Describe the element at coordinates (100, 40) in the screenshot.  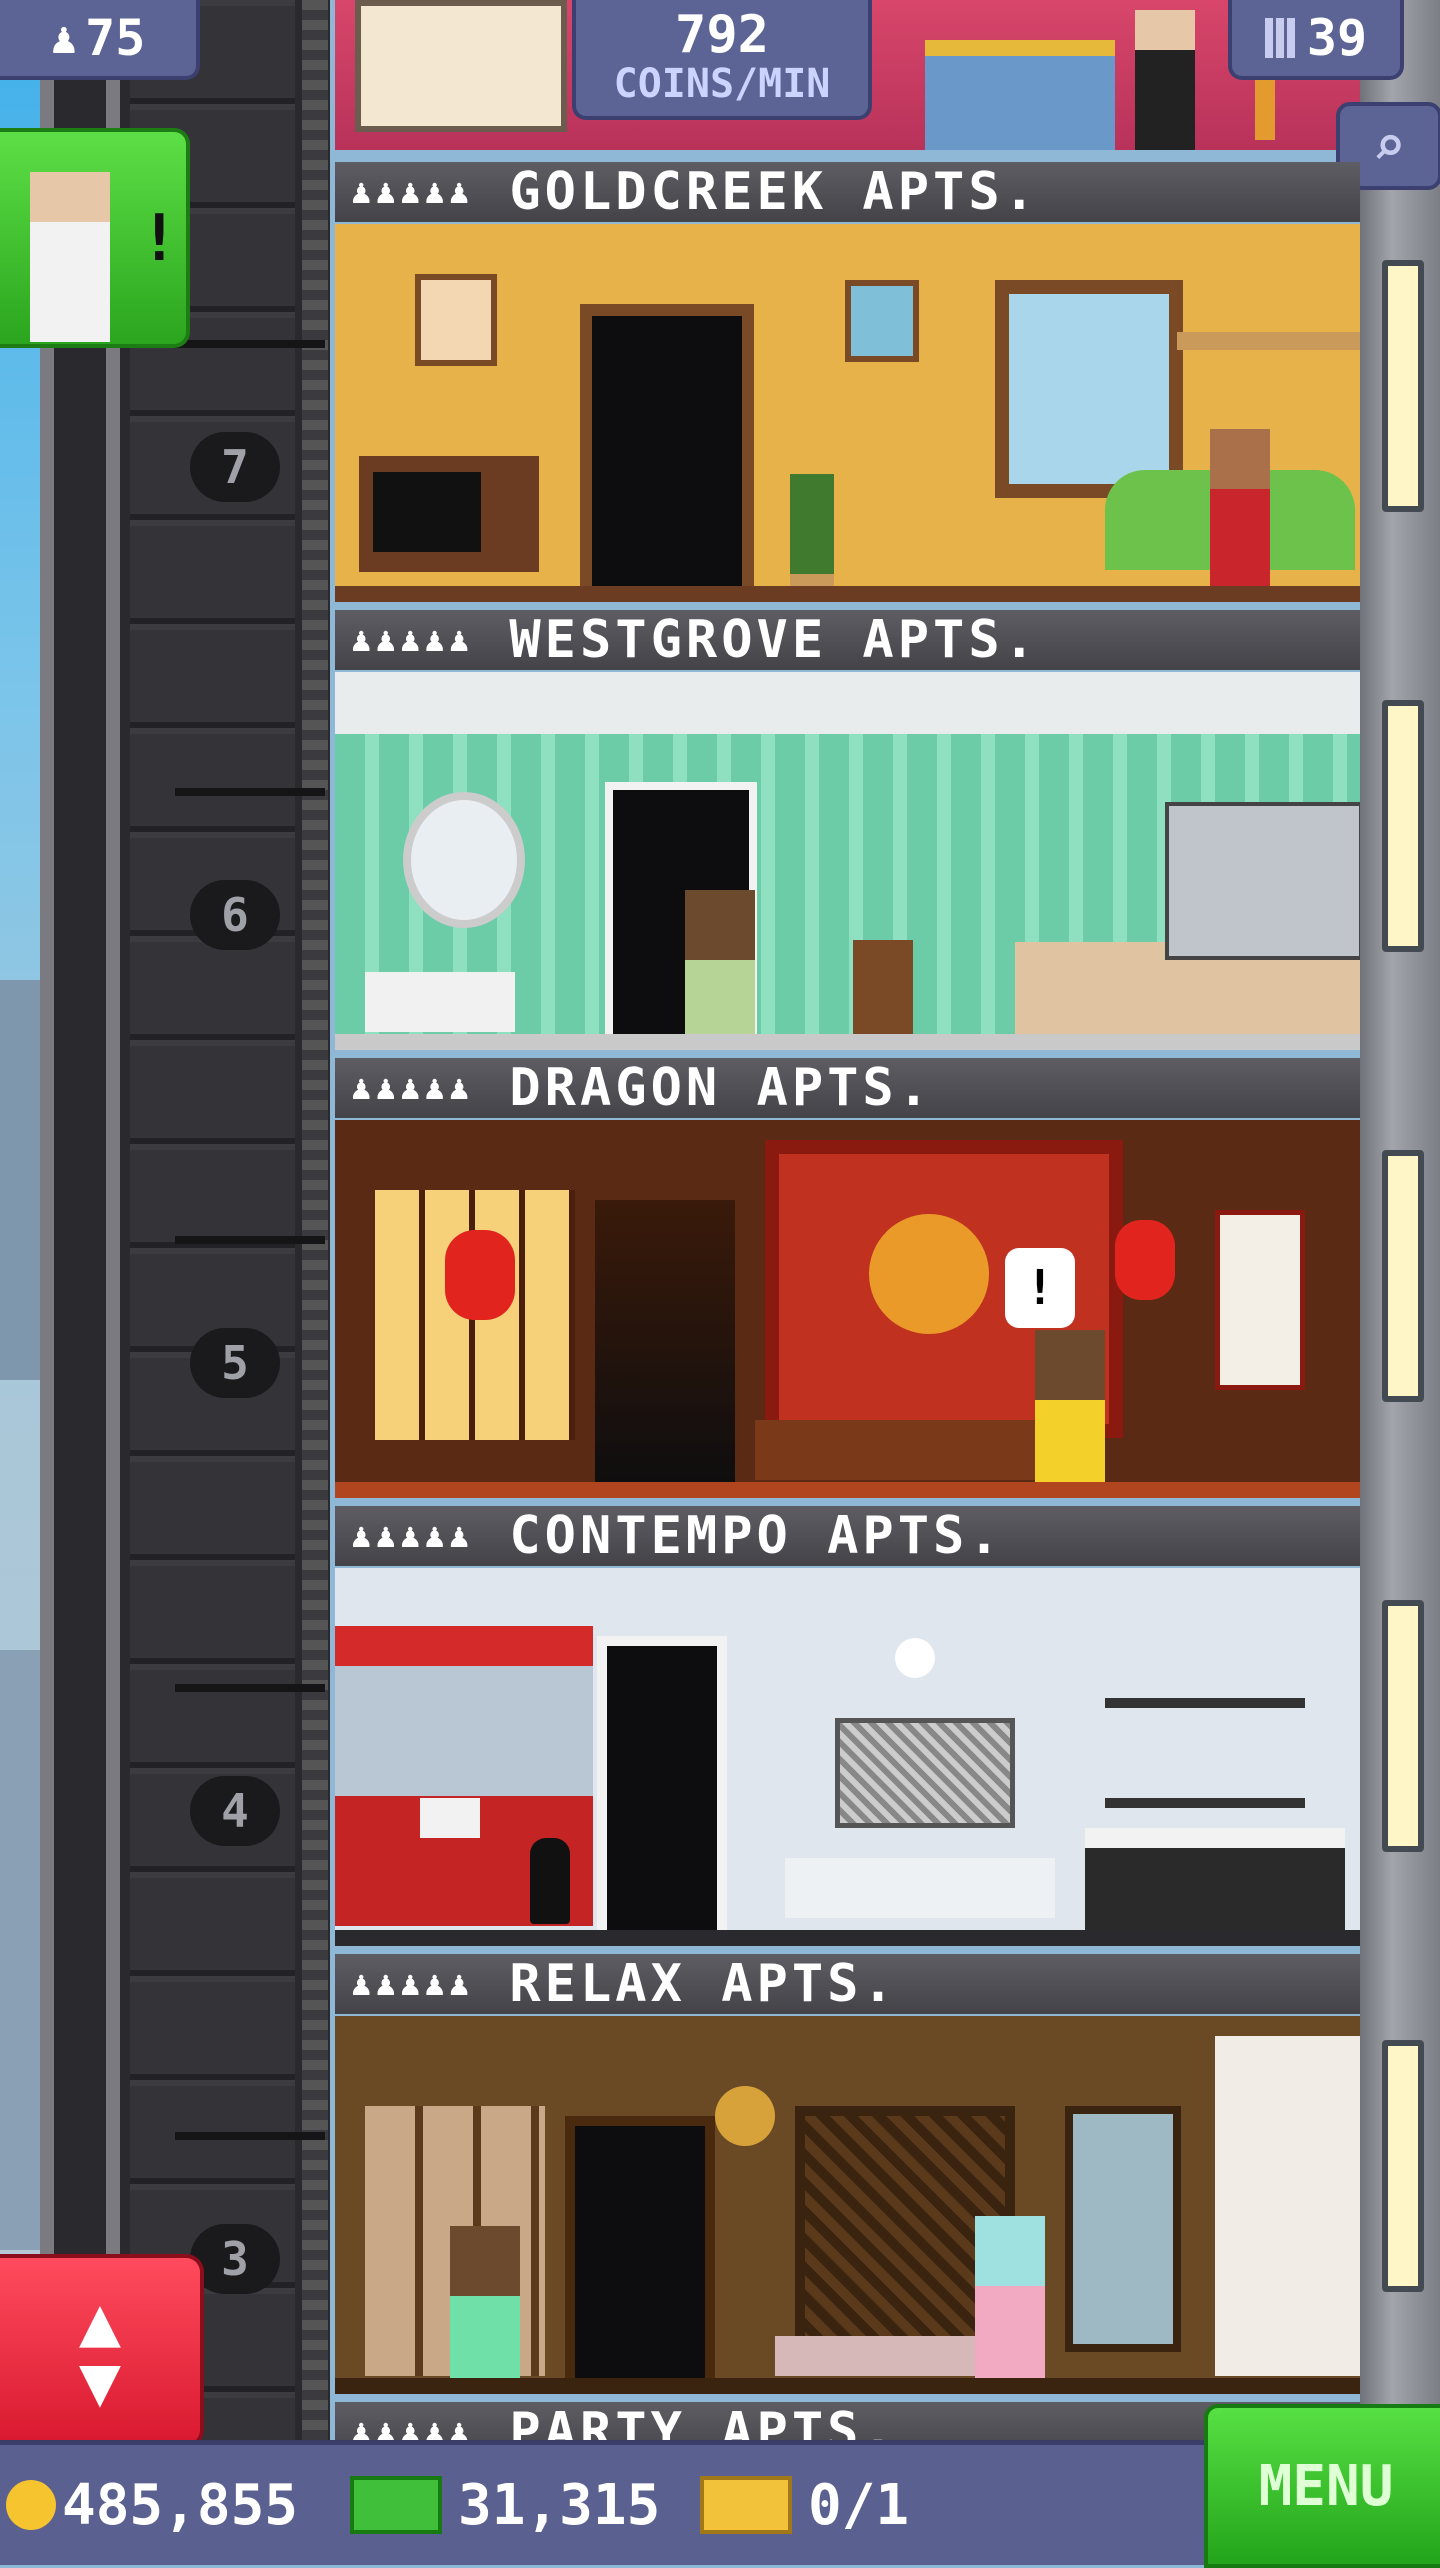
I see `population-counter: ♟ 75` at that location.